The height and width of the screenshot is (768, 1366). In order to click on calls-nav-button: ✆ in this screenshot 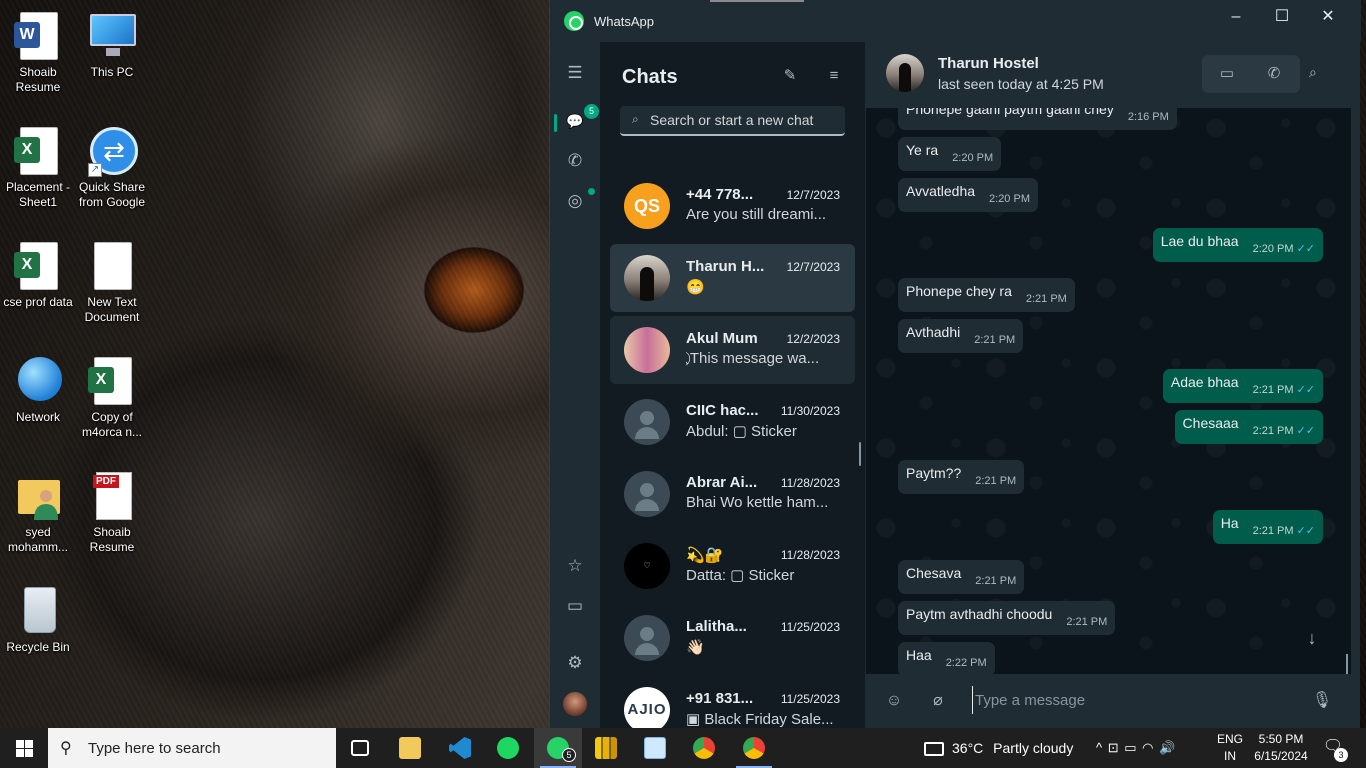, I will do `click(575, 161)`.